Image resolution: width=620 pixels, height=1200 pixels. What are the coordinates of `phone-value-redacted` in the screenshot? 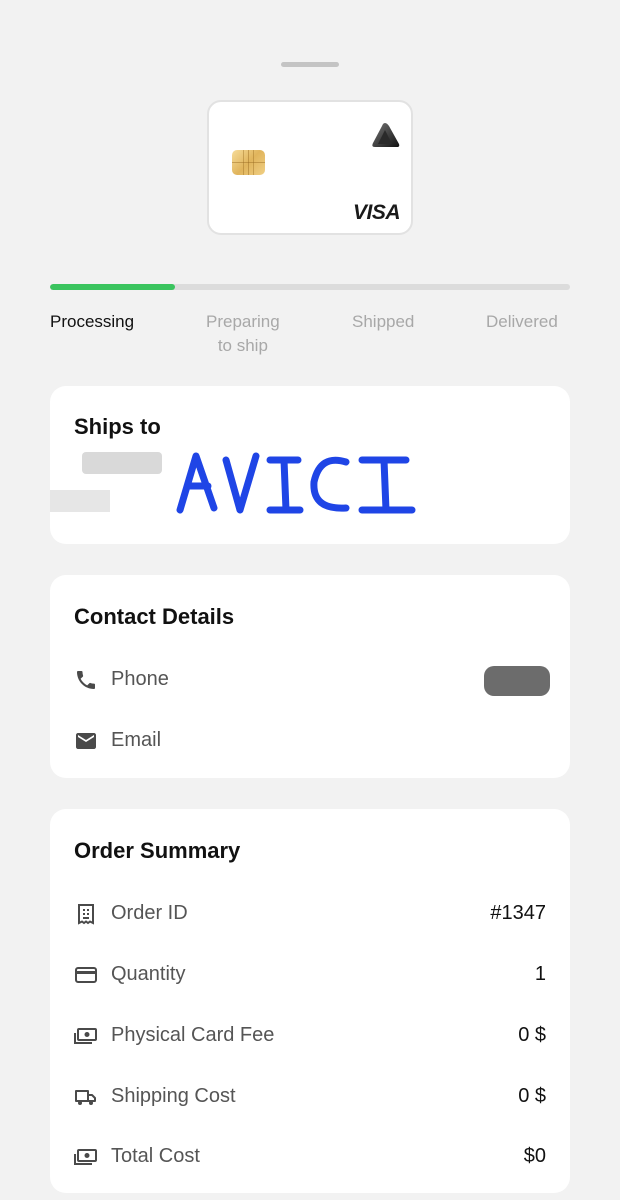 It's located at (517, 681).